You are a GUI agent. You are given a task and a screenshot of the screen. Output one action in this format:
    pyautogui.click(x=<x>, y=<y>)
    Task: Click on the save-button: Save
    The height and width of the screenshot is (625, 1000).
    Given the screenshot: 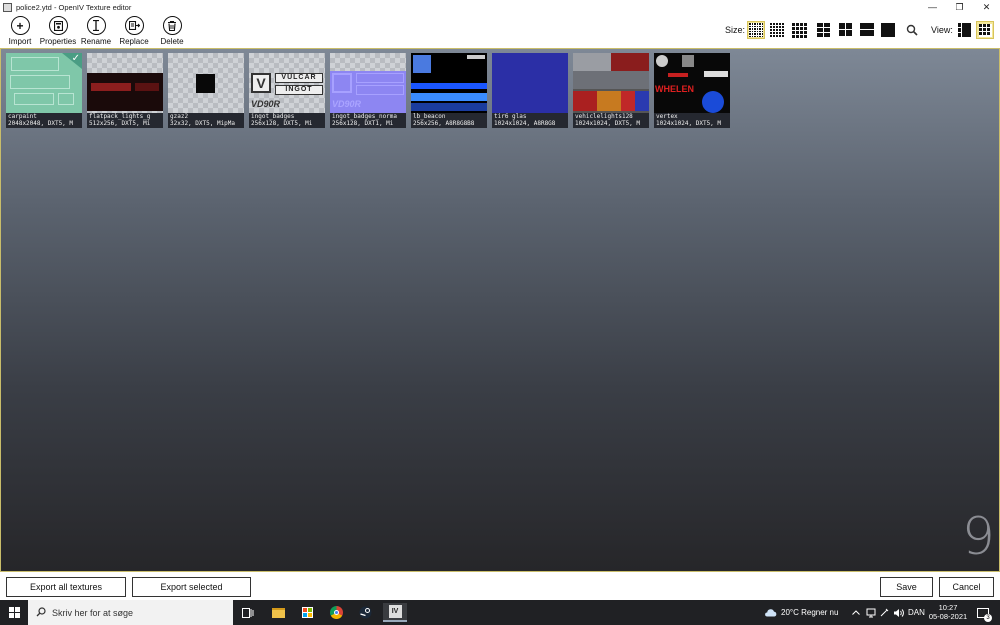 What is the action you would take?
    pyautogui.click(x=906, y=587)
    